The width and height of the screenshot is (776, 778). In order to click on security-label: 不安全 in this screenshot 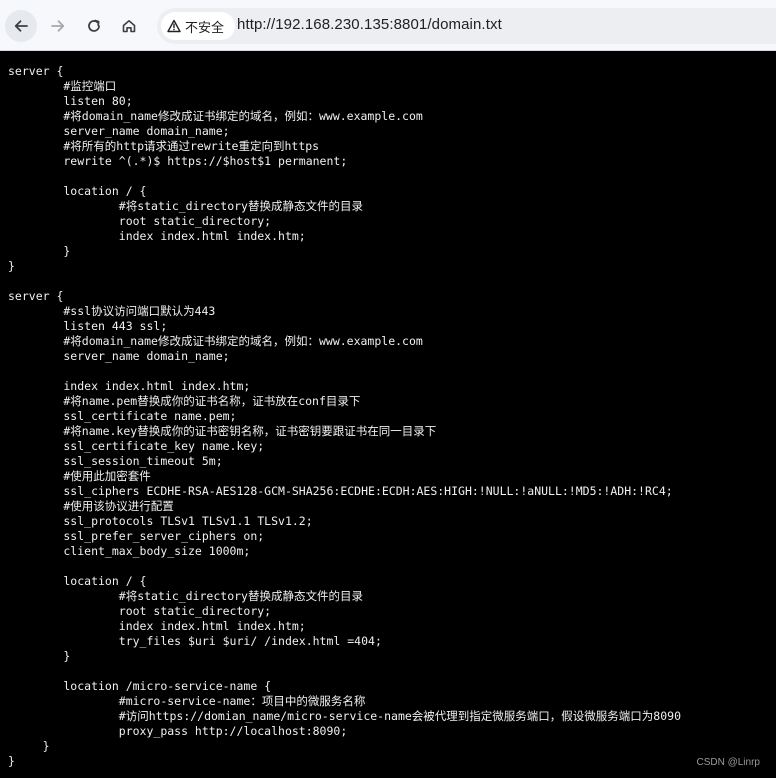, I will do `click(205, 28)`.